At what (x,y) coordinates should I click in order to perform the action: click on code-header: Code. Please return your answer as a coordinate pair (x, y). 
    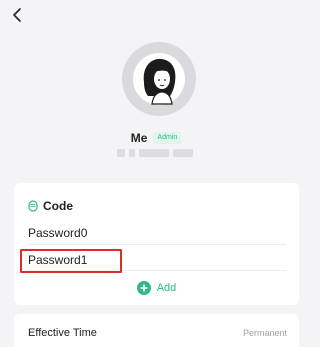
    Looking at the image, I should click on (50, 206).